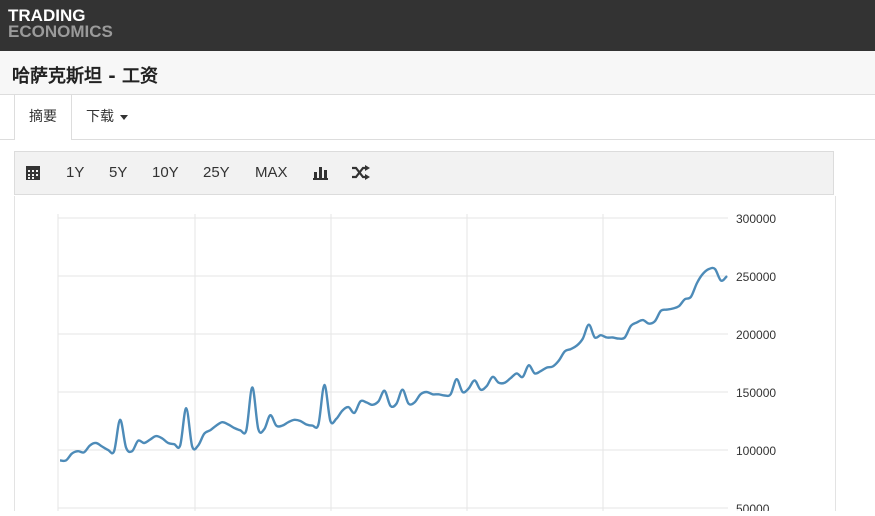  Describe the element at coordinates (320, 175) in the screenshot. I see `bar-chart-icon` at that location.